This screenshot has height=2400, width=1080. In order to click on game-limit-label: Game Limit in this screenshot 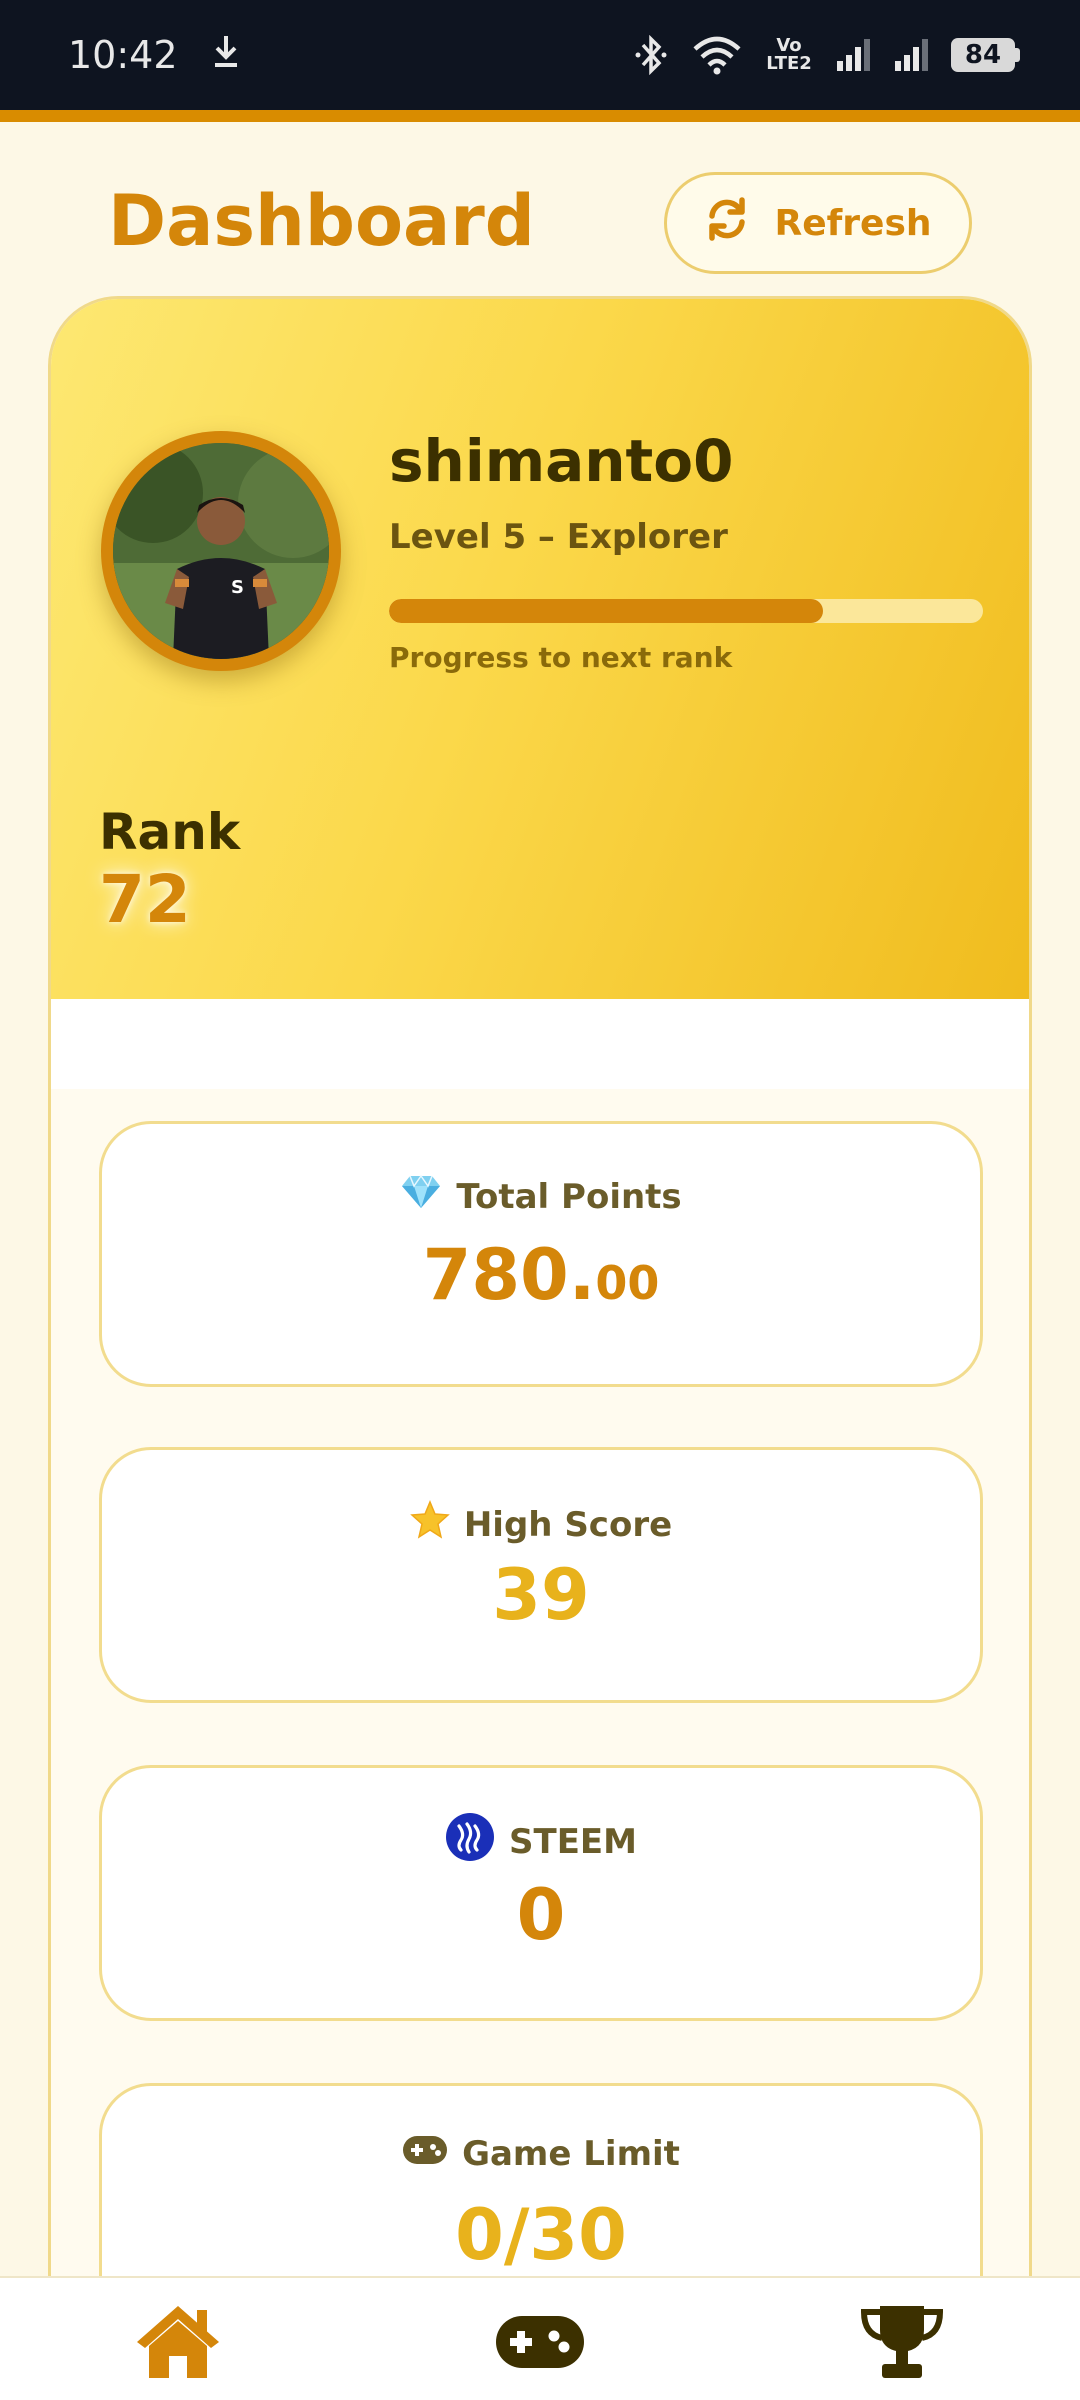, I will do `click(571, 2154)`.